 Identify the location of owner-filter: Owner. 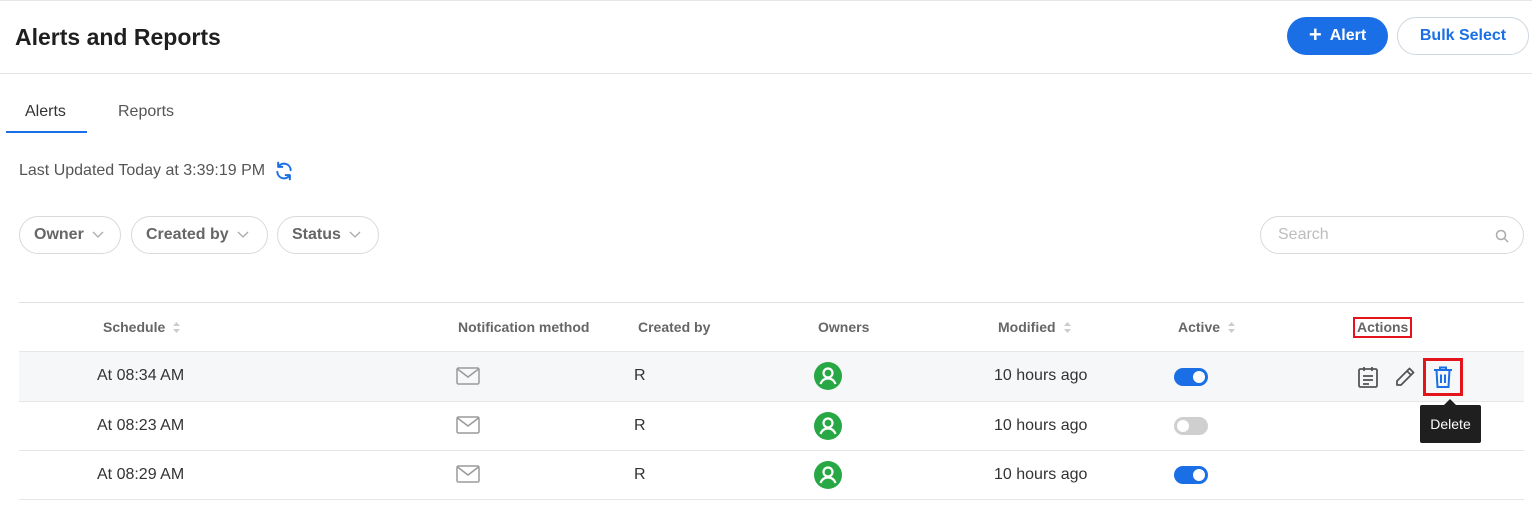
(70, 235).